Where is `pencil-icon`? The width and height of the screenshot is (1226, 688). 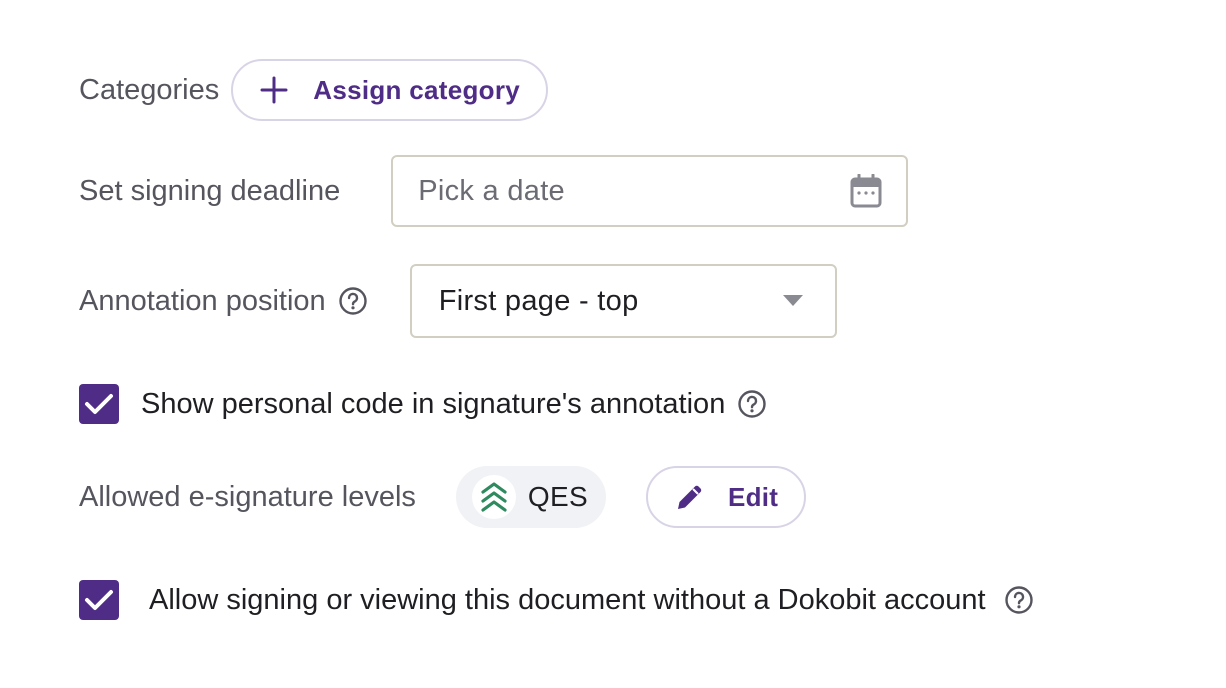 pencil-icon is located at coordinates (690, 497).